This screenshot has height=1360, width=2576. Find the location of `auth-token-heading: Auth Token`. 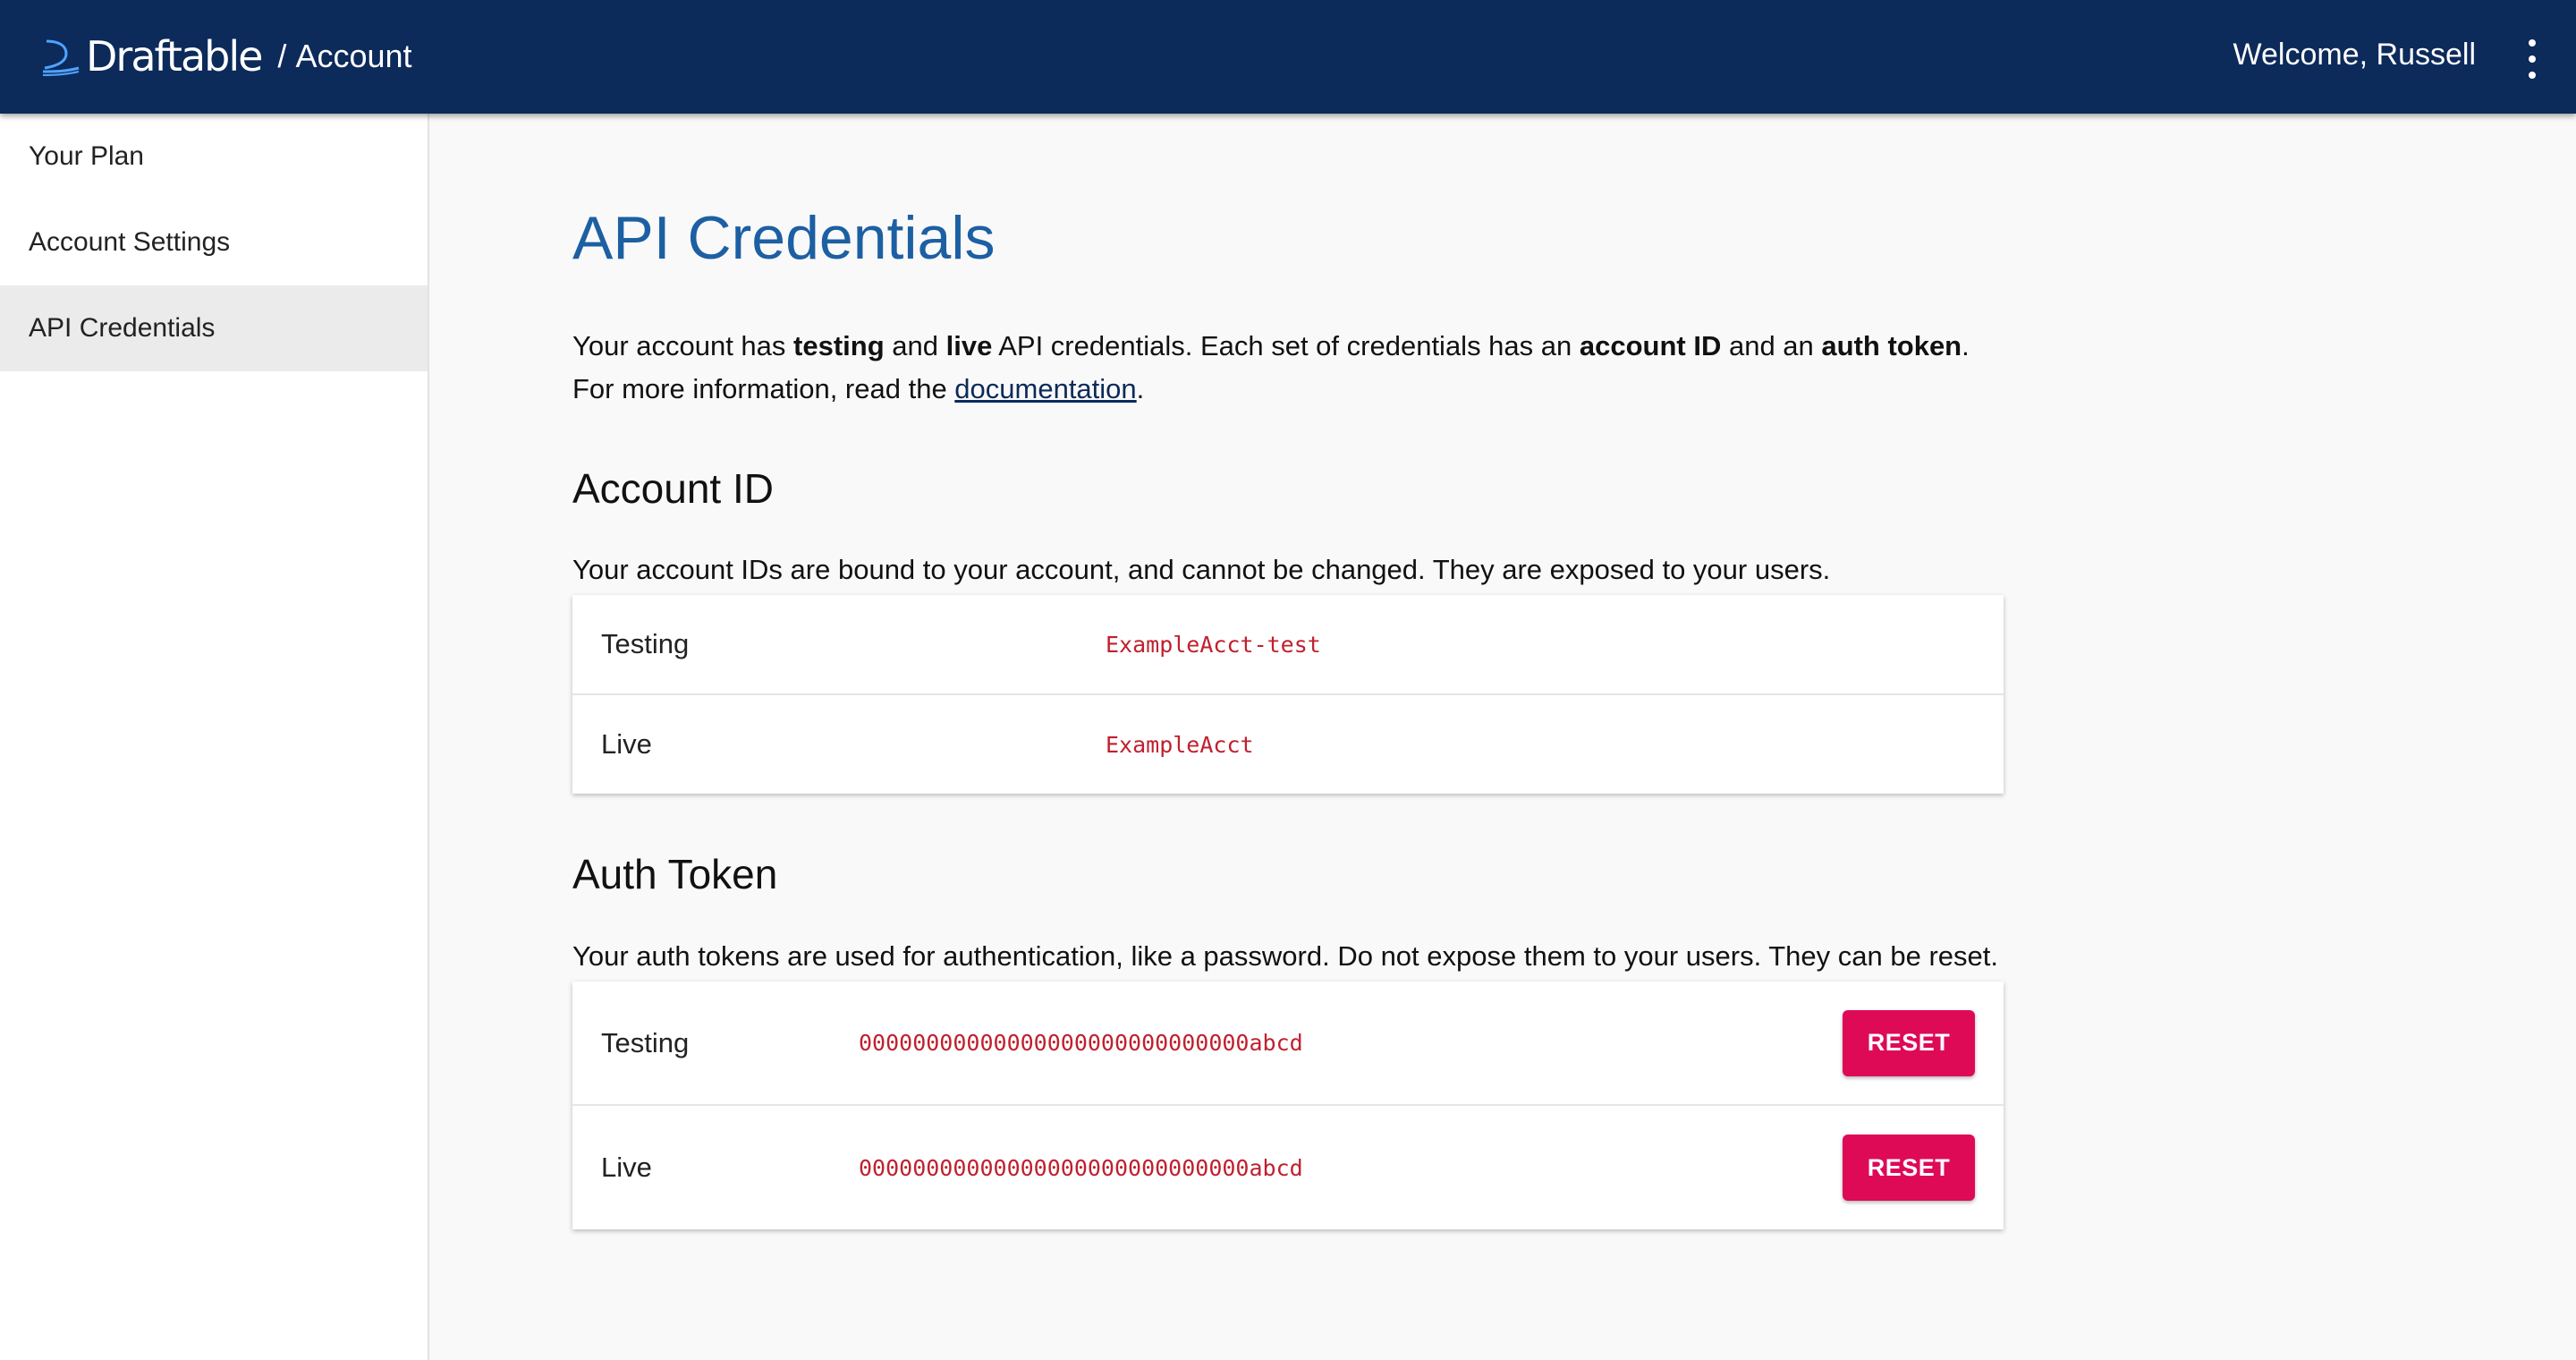

auth-token-heading: Auth Token is located at coordinates (675, 874).